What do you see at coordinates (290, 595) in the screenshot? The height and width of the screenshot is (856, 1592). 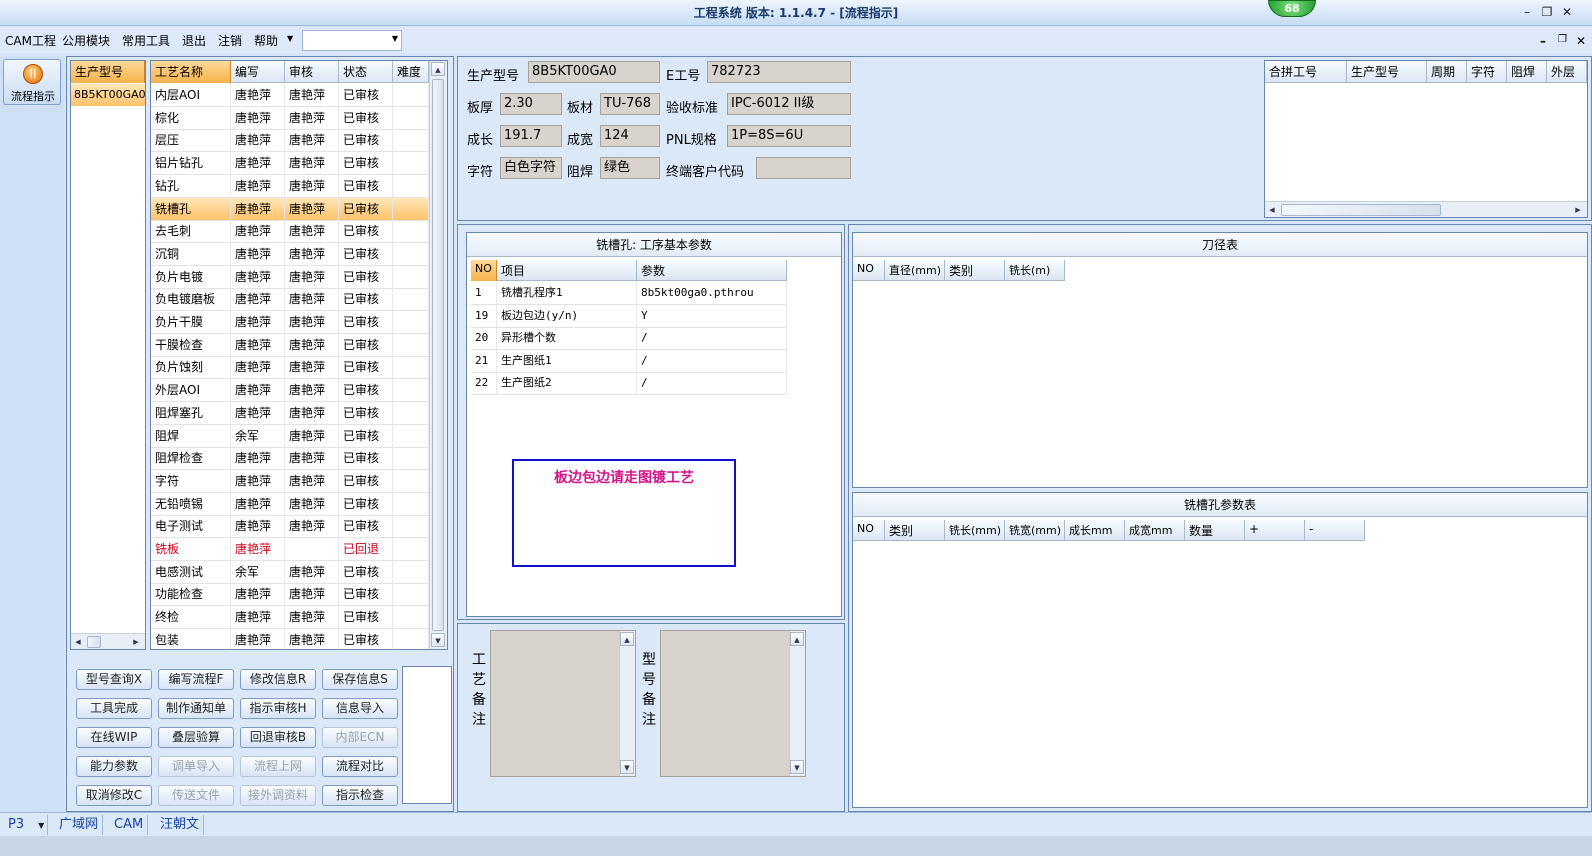 I see `table-row: 功能检查 唐艳萍 唐艳萍 已审核` at bounding box center [290, 595].